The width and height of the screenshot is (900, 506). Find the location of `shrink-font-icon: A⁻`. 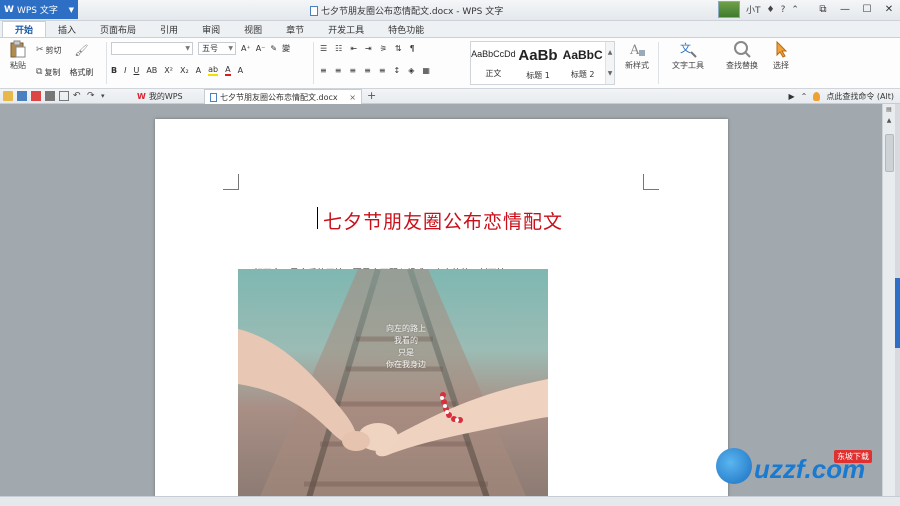

shrink-font-icon: A⁻ is located at coordinates (261, 48).